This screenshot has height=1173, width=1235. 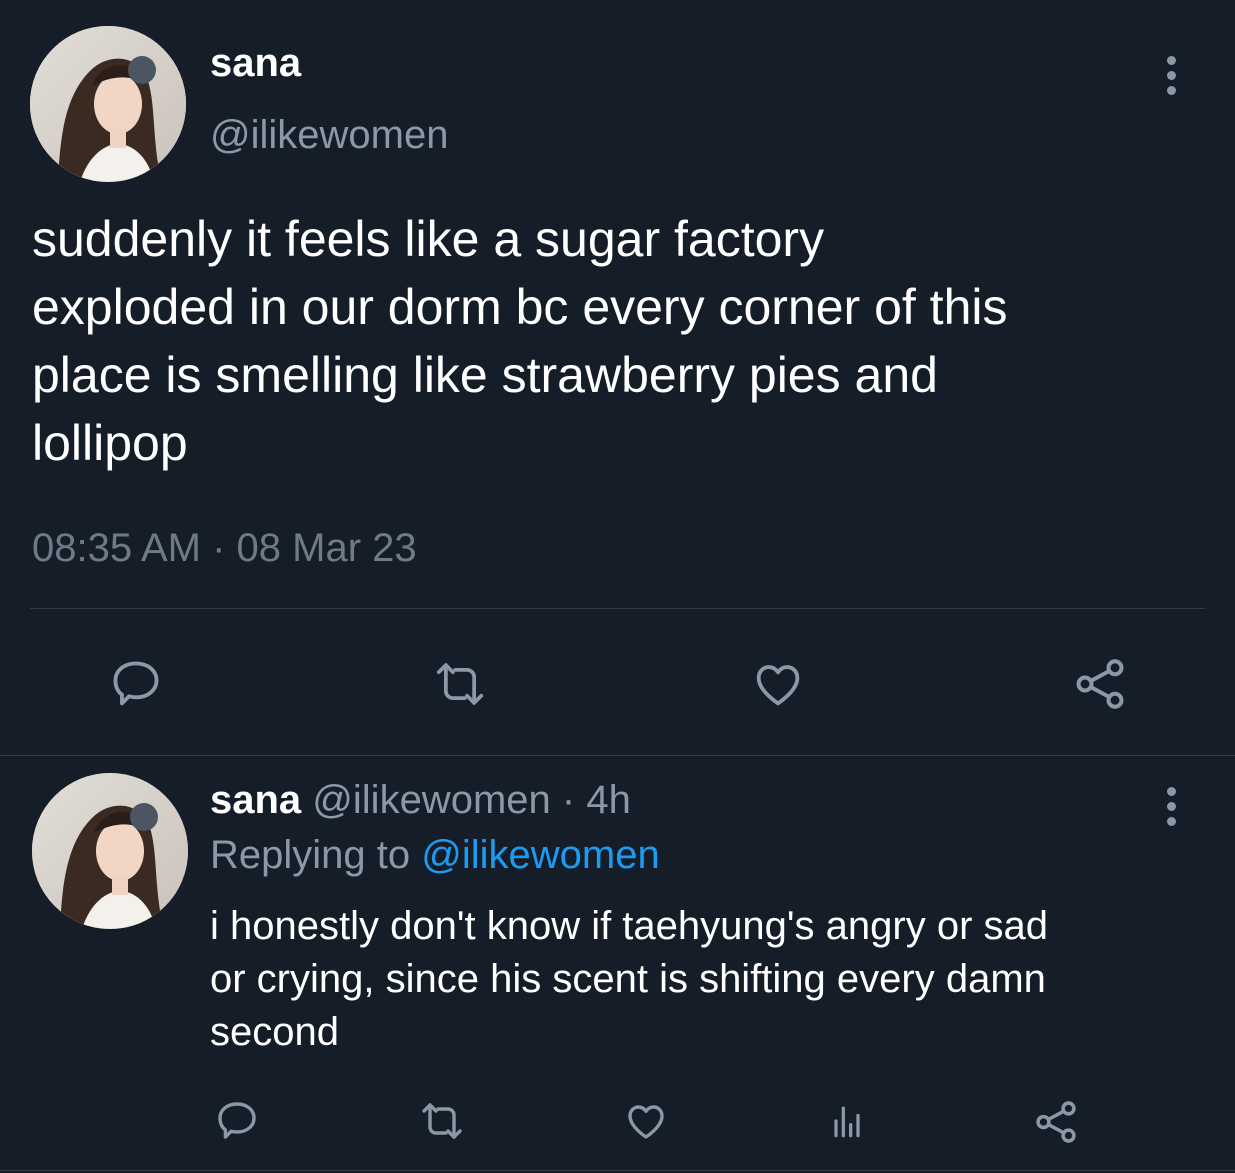 I want to click on replying-to-line: Replying to @ilikewomen, so click(x=435, y=855).